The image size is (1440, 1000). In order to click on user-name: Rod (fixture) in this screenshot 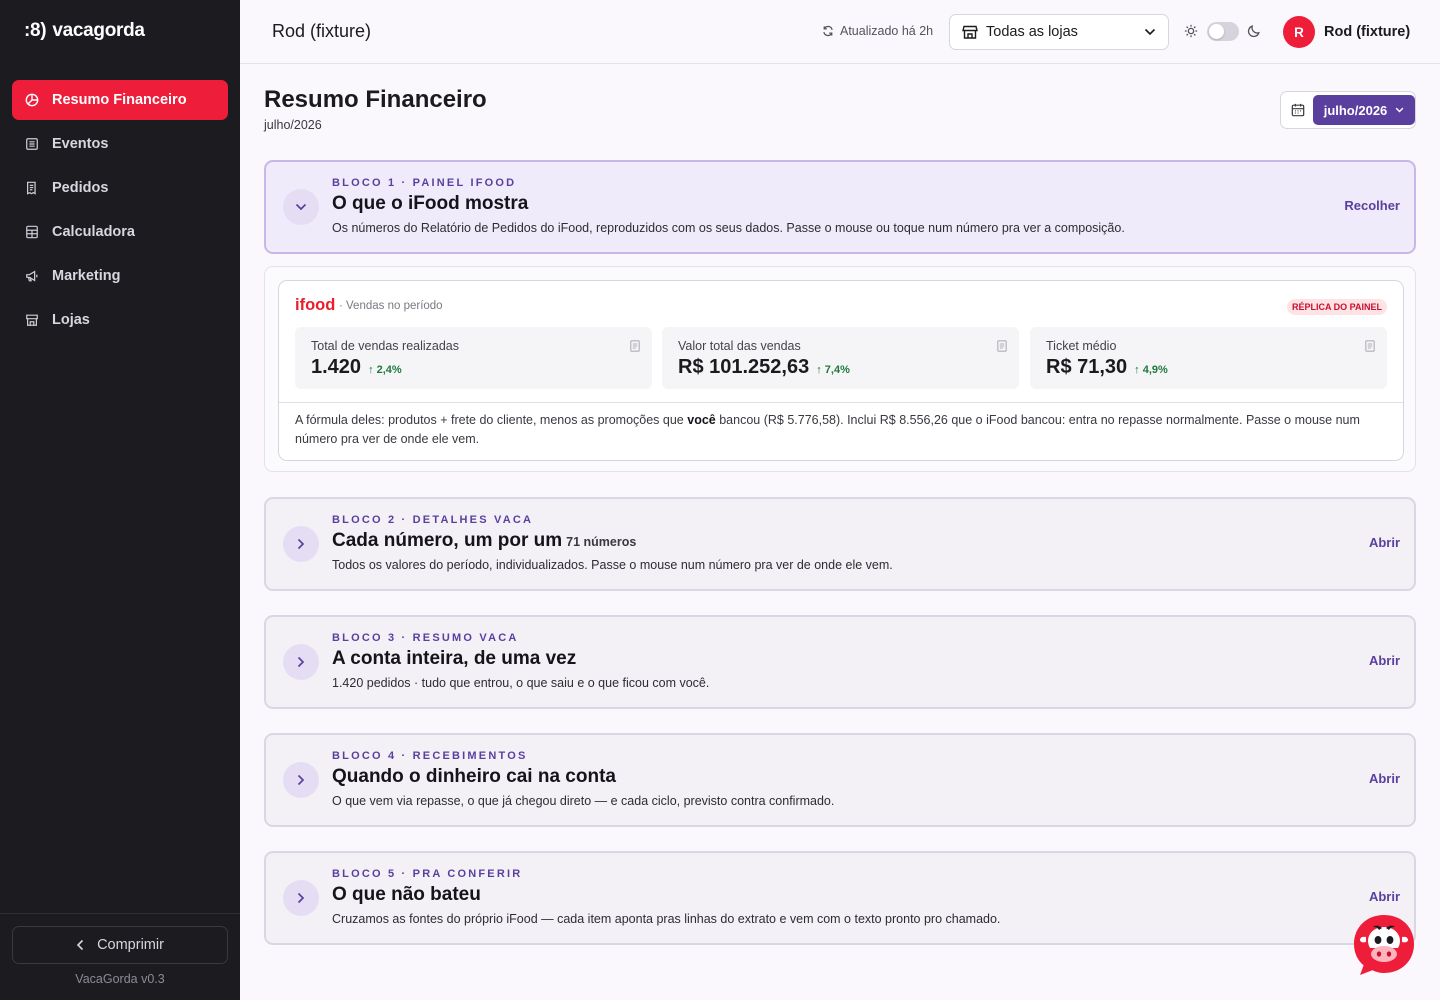, I will do `click(1367, 32)`.